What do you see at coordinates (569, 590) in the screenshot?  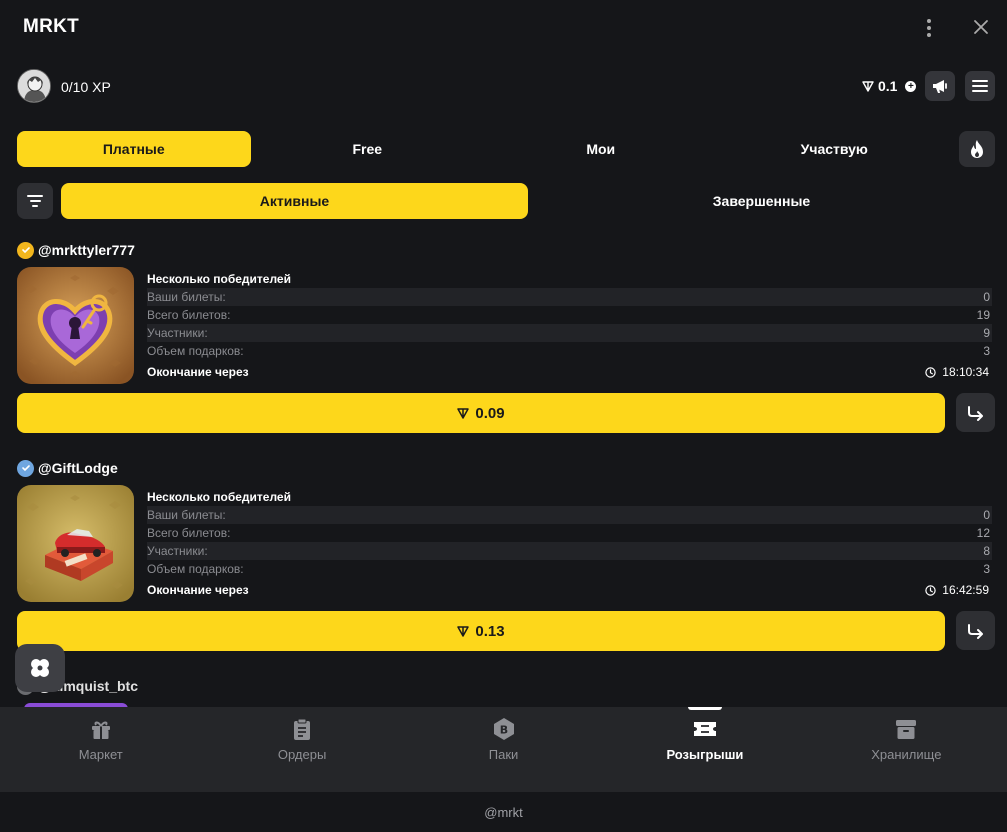 I see `end-row: Окончание через 16:42:59` at bounding box center [569, 590].